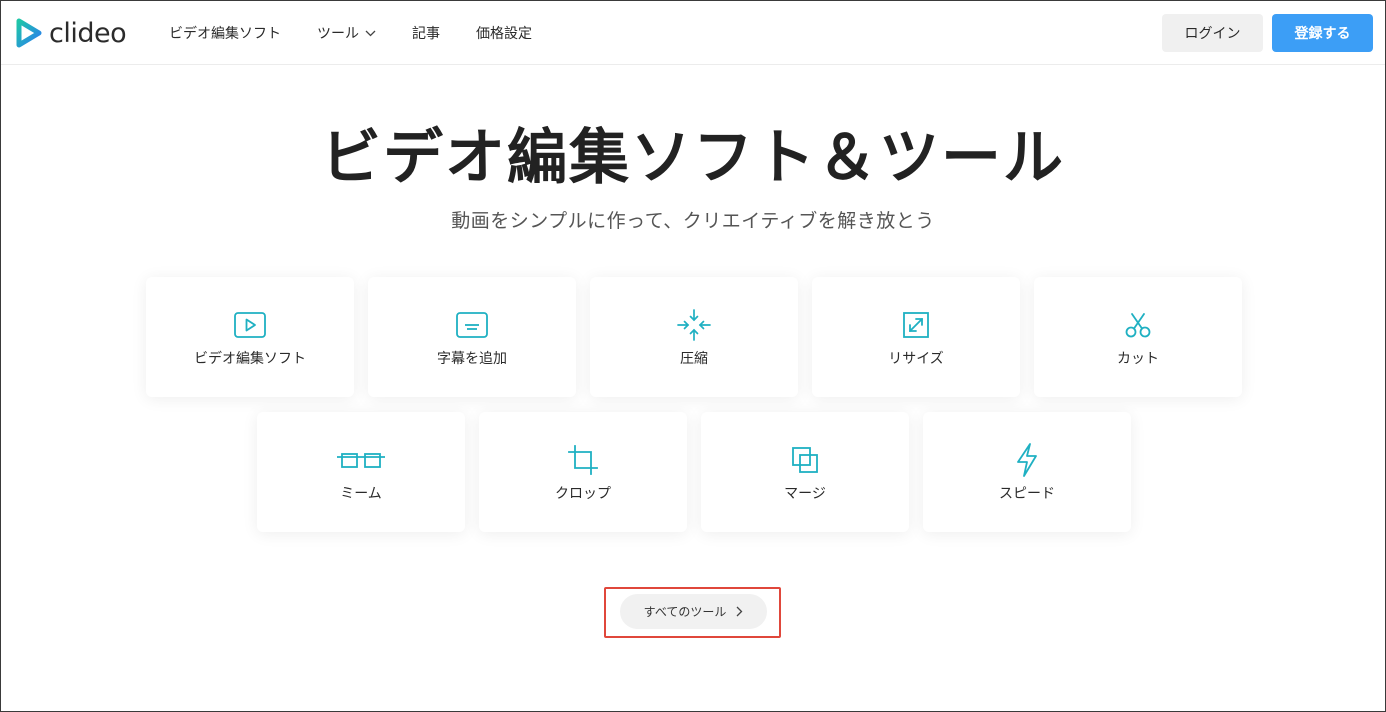  Describe the element at coordinates (338, 34) in the screenshot. I see `nav-item-label: ツール` at that location.